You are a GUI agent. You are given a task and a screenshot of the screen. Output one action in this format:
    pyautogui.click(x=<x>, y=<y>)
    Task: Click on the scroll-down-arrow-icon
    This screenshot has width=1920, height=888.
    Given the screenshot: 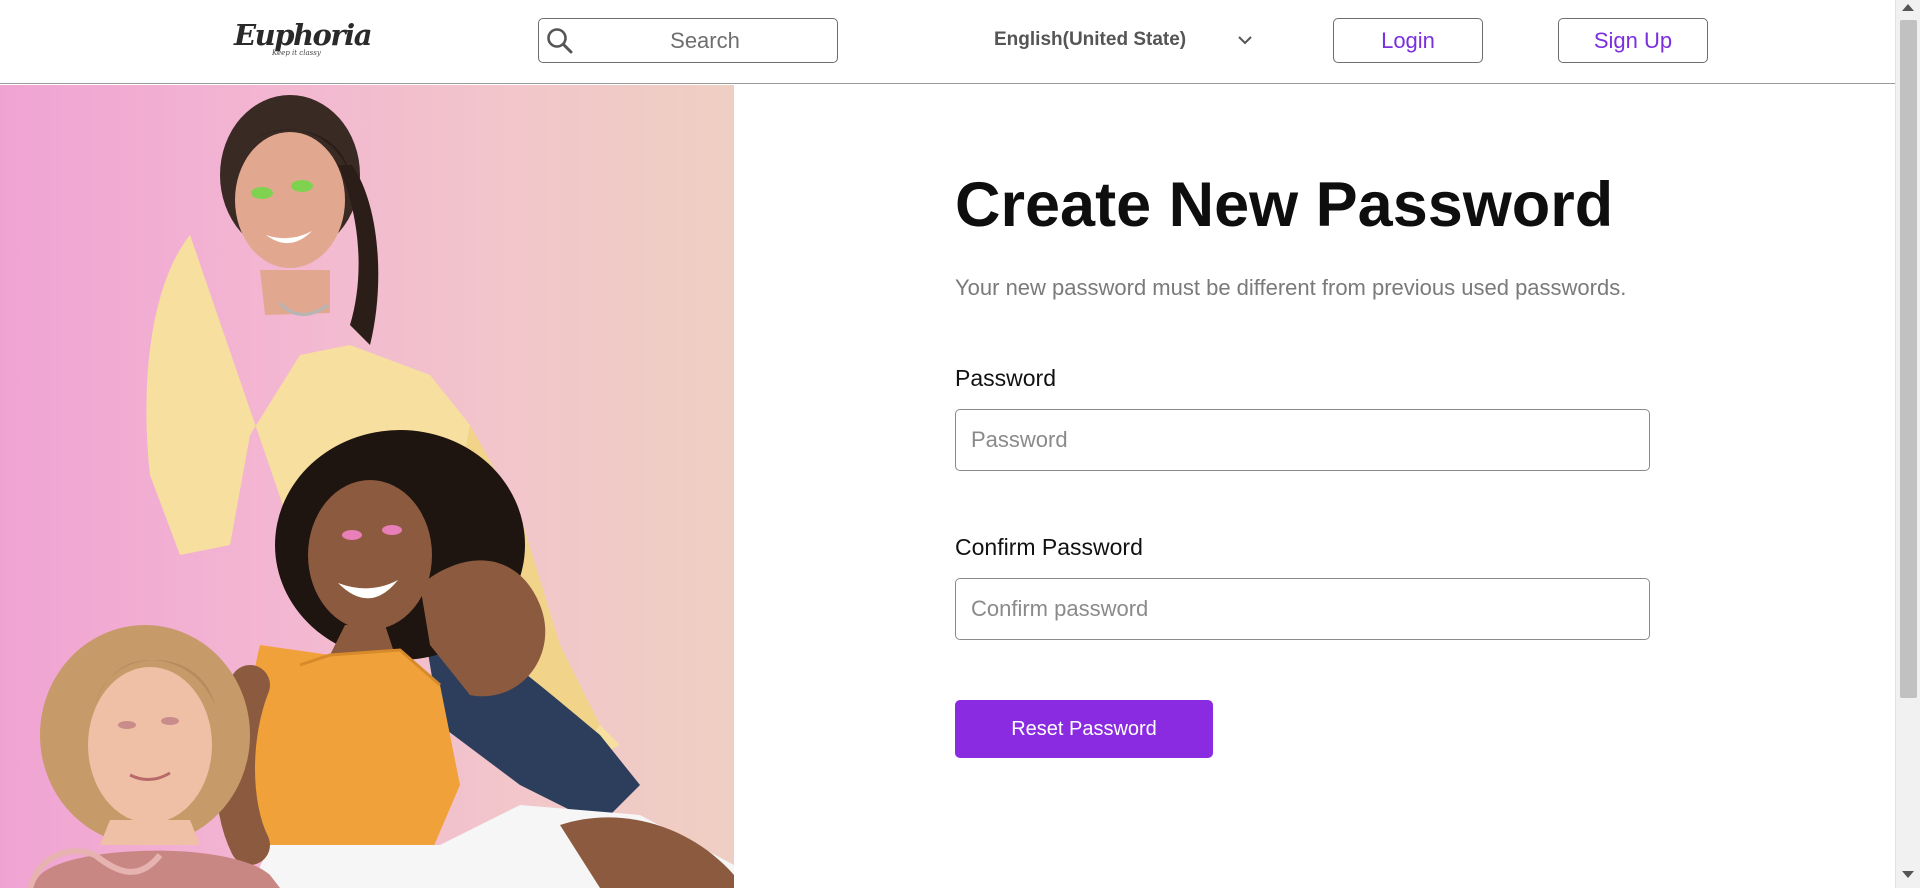 What is the action you would take?
    pyautogui.click(x=1908, y=874)
    